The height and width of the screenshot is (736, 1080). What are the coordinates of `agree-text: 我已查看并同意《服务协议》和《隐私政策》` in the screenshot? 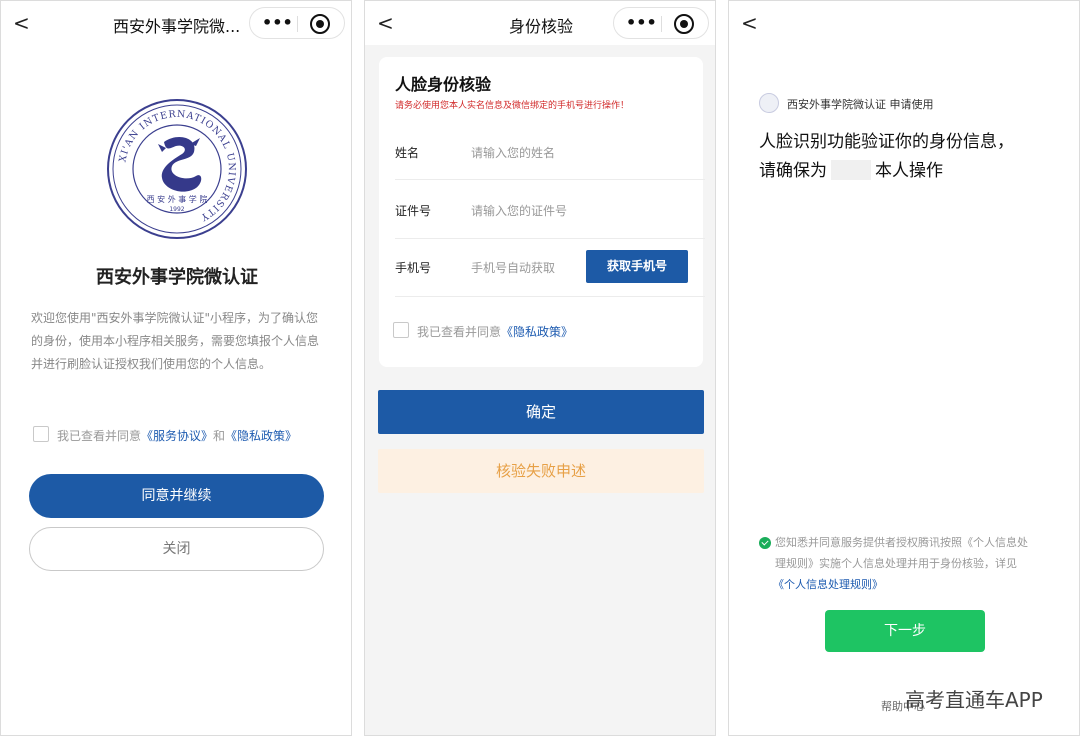 It's located at (177, 435).